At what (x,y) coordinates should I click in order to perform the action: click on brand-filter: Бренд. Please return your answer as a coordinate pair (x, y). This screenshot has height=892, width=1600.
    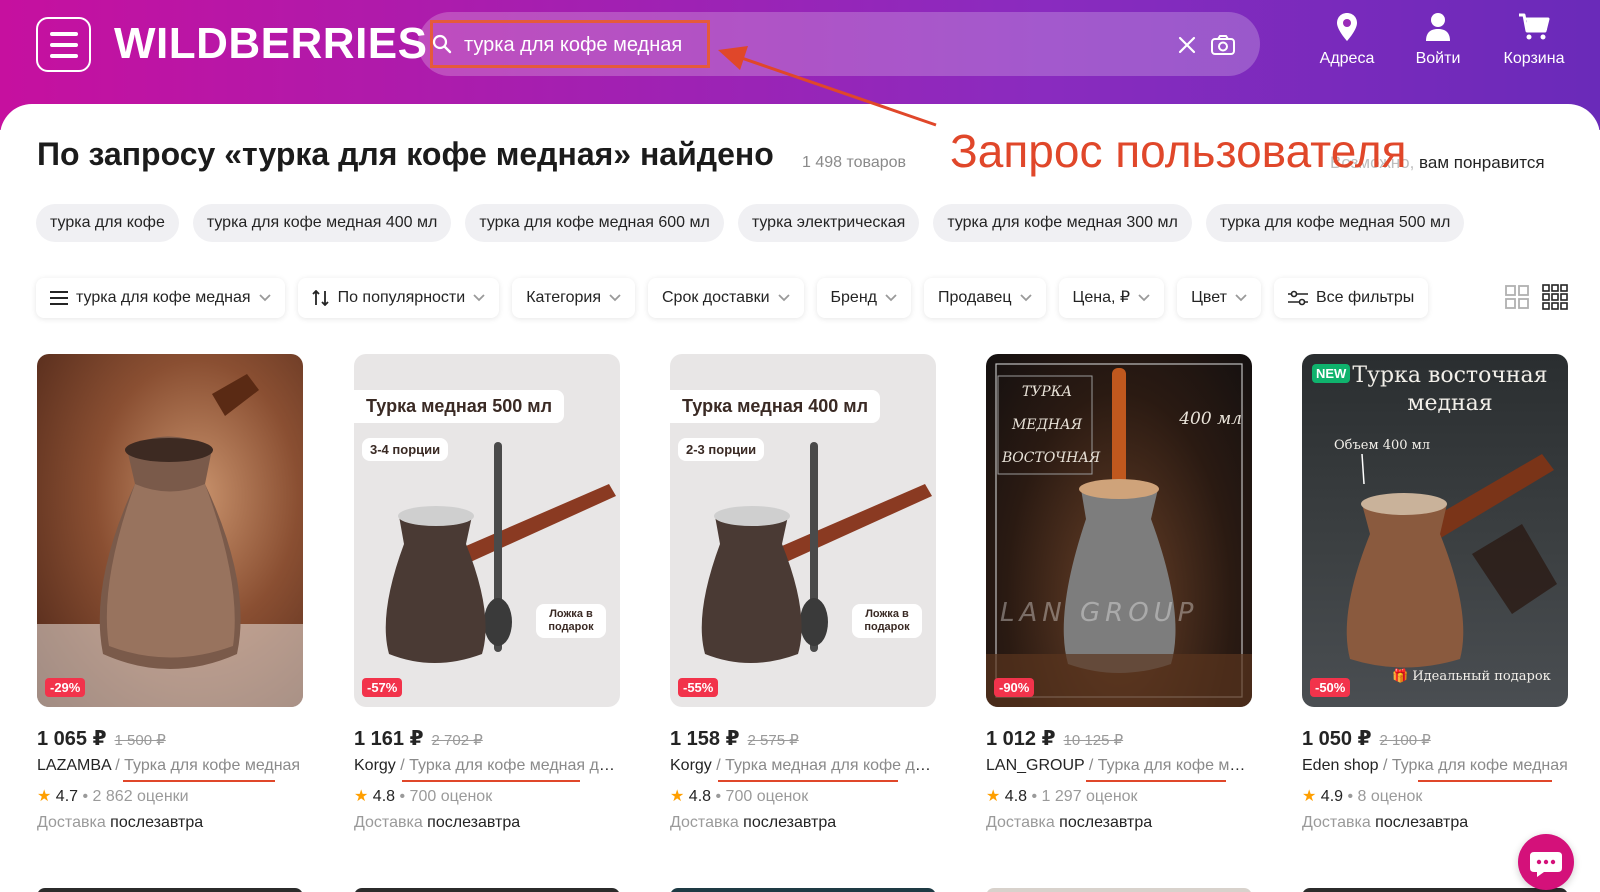
    Looking at the image, I should click on (863, 298).